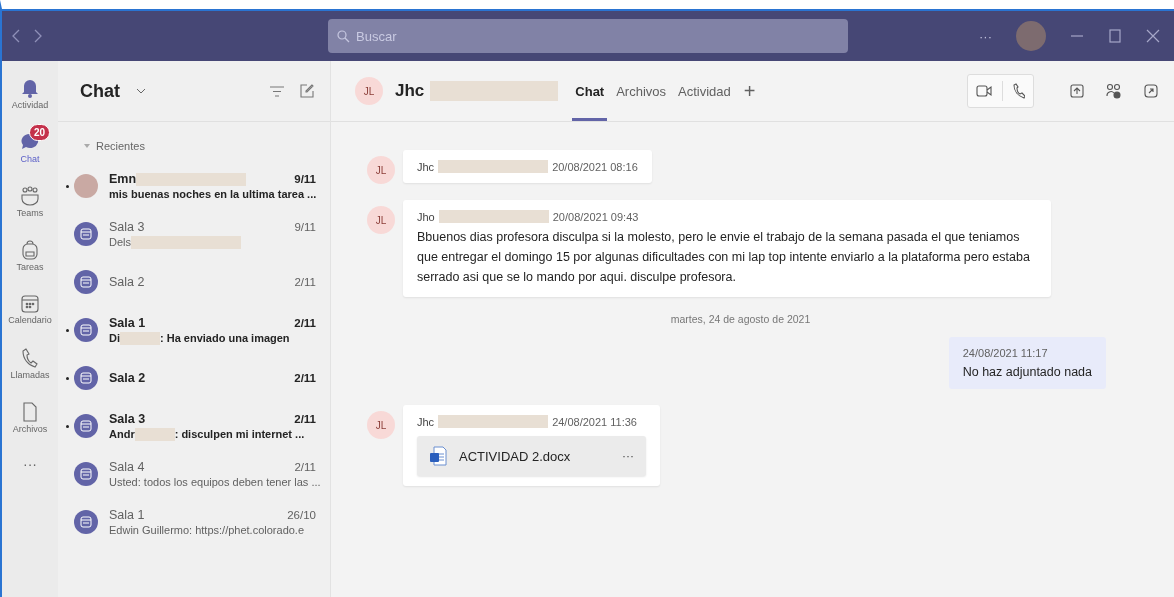 Image resolution: width=1174 pixels, height=597 pixels. I want to click on compose-icon, so click(307, 91).